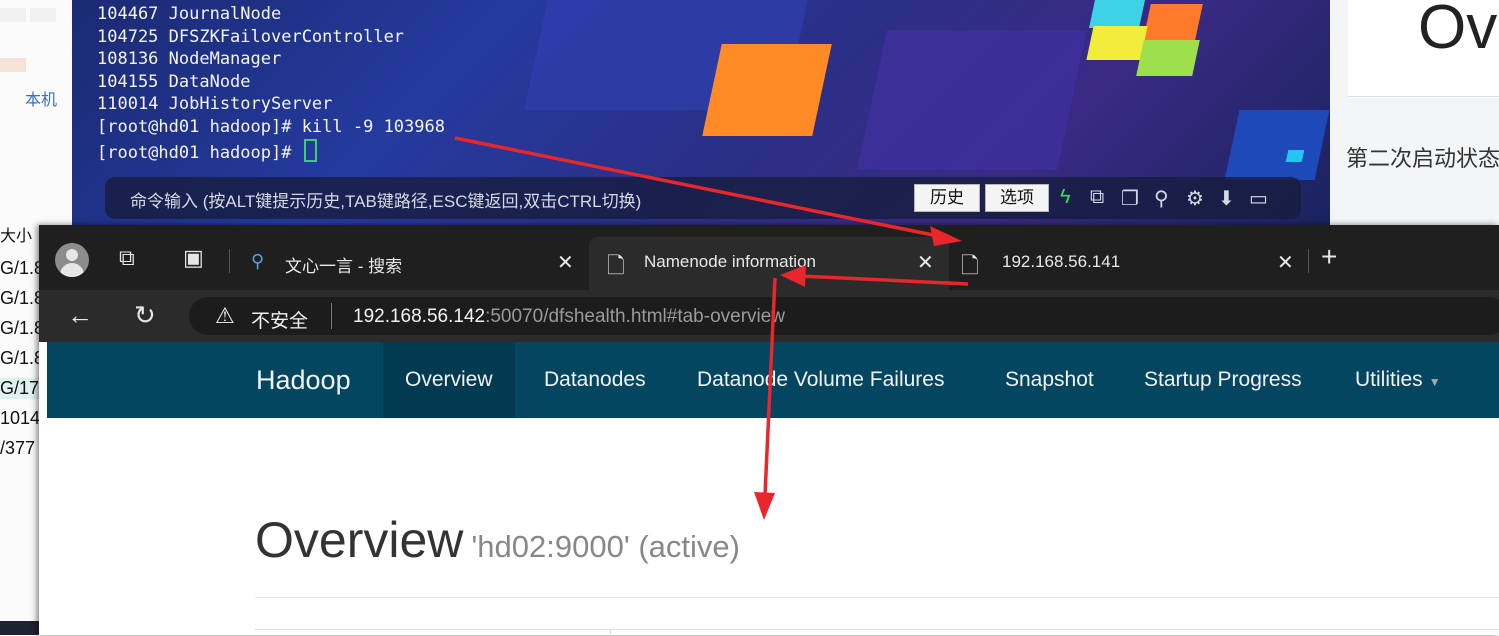 The image size is (1499, 636). What do you see at coordinates (344, 266) in the screenshot?
I see `tab-title: 文心一言 - 搜索` at bounding box center [344, 266].